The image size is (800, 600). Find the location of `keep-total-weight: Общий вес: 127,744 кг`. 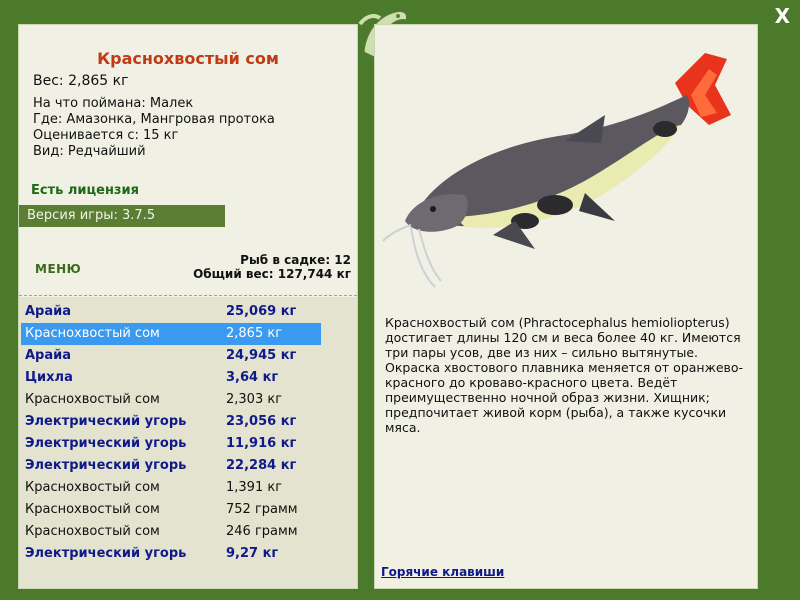

keep-total-weight: Общий вес: 127,744 кг is located at coordinates (272, 274).